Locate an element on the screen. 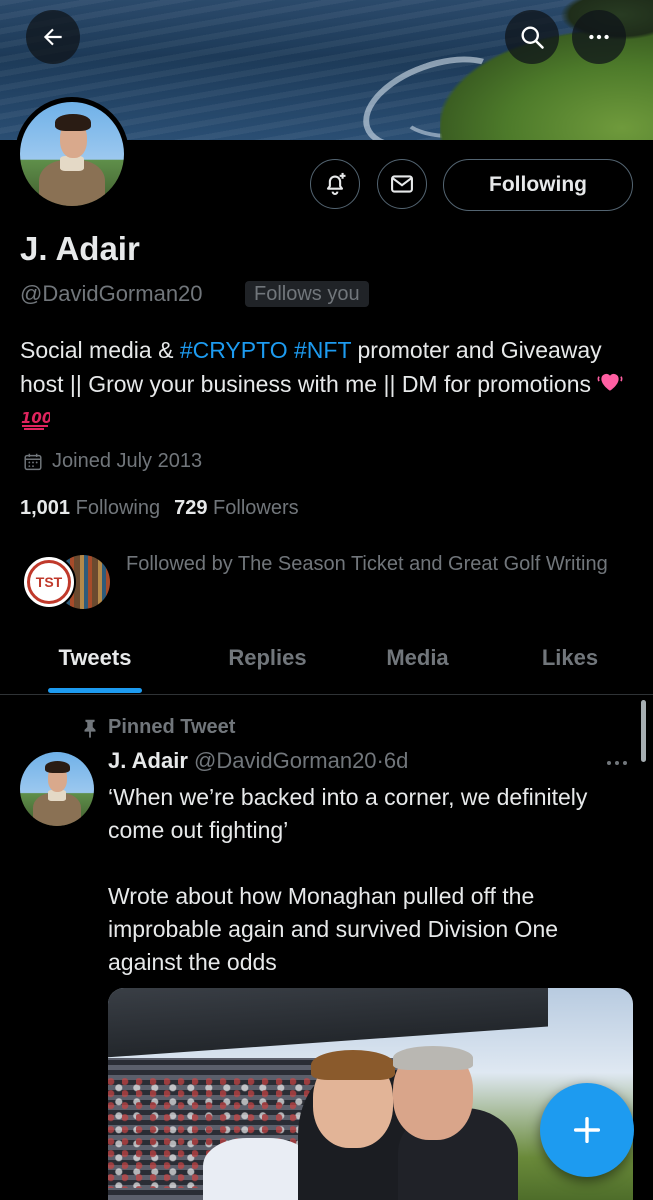 The width and height of the screenshot is (653, 1200). search-icon is located at coordinates (532, 37).